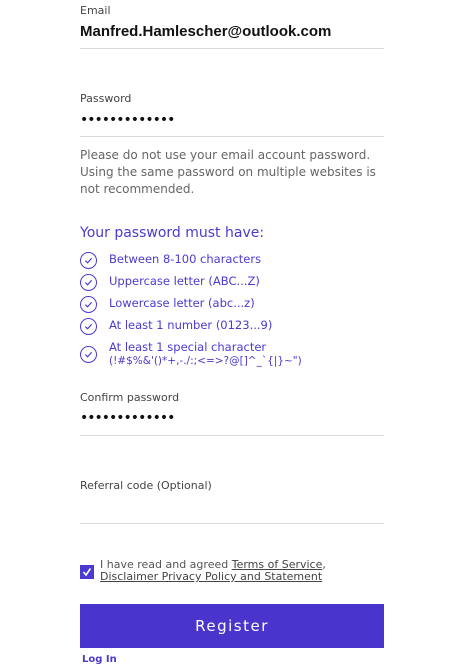 This screenshot has width=474, height=668. I want to click on rule-uppercase: Uppercase letter (ABC...Z), so click(170, 282).